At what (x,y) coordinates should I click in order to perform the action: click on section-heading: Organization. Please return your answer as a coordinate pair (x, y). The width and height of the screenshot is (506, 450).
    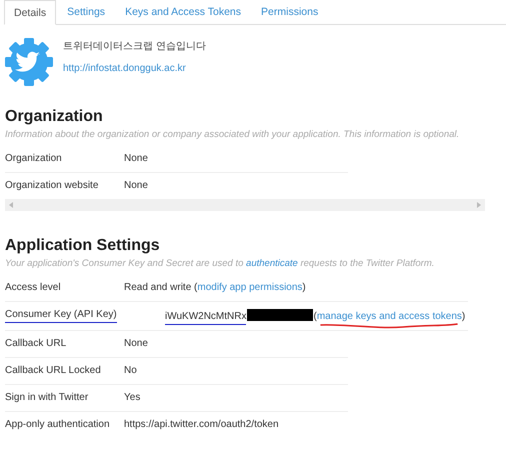
    Looking at the image, I should click on (54, 117).